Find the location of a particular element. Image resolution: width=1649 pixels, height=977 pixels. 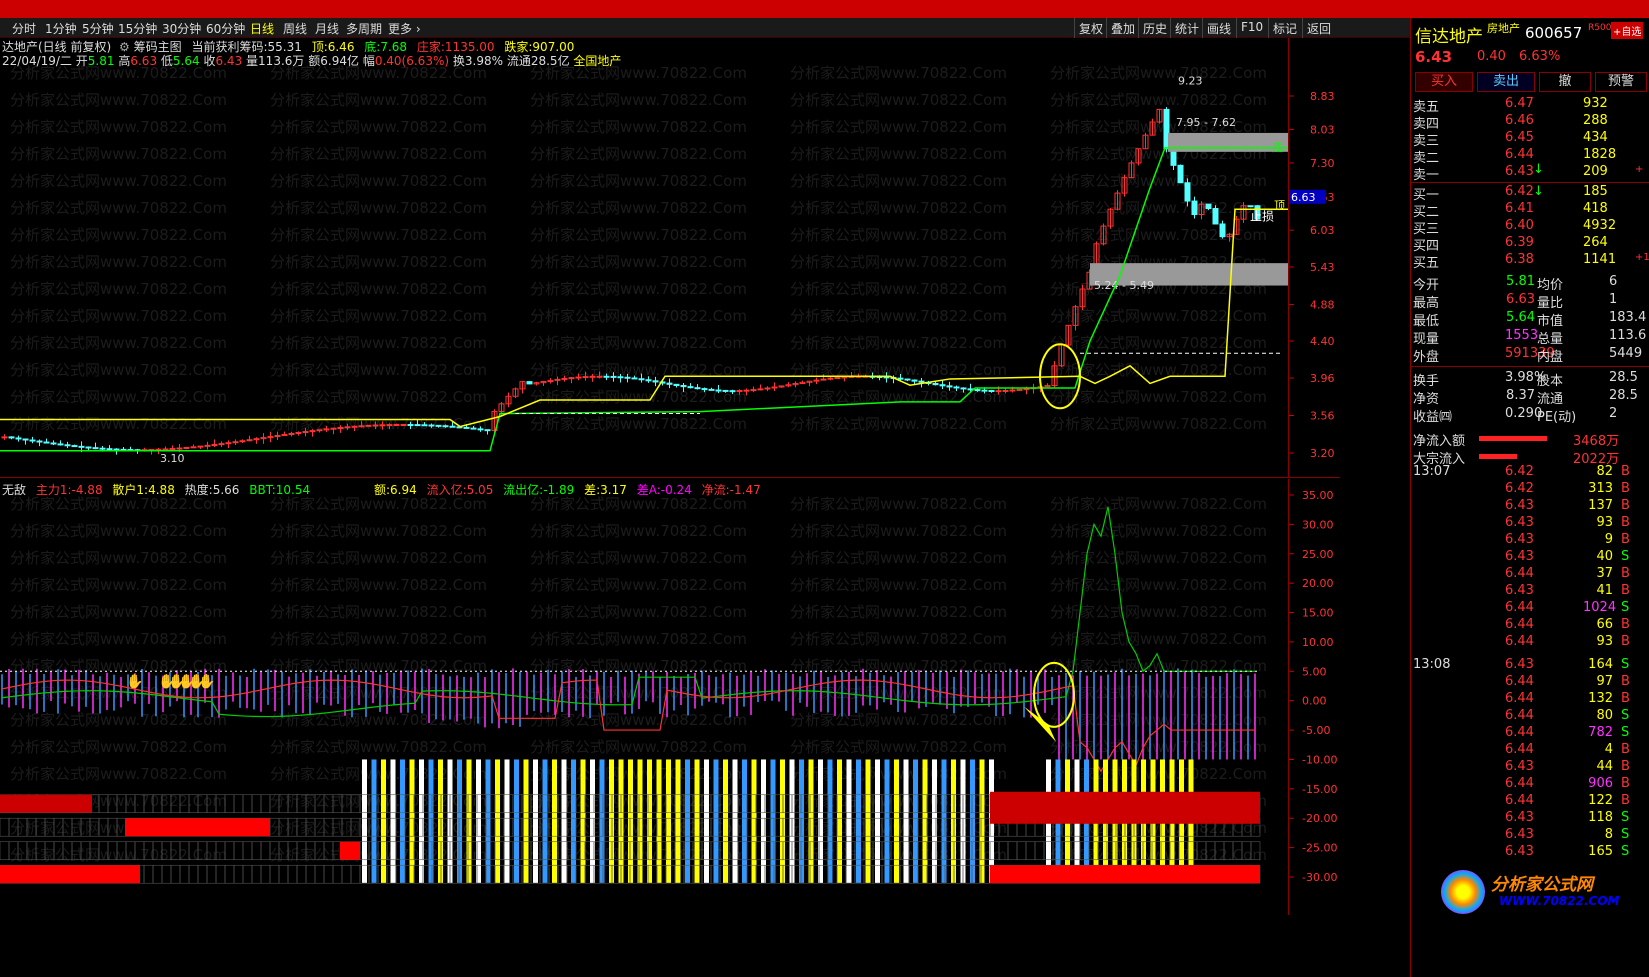

tool-button-4: 画线 is located at coordinates (1218, 28).